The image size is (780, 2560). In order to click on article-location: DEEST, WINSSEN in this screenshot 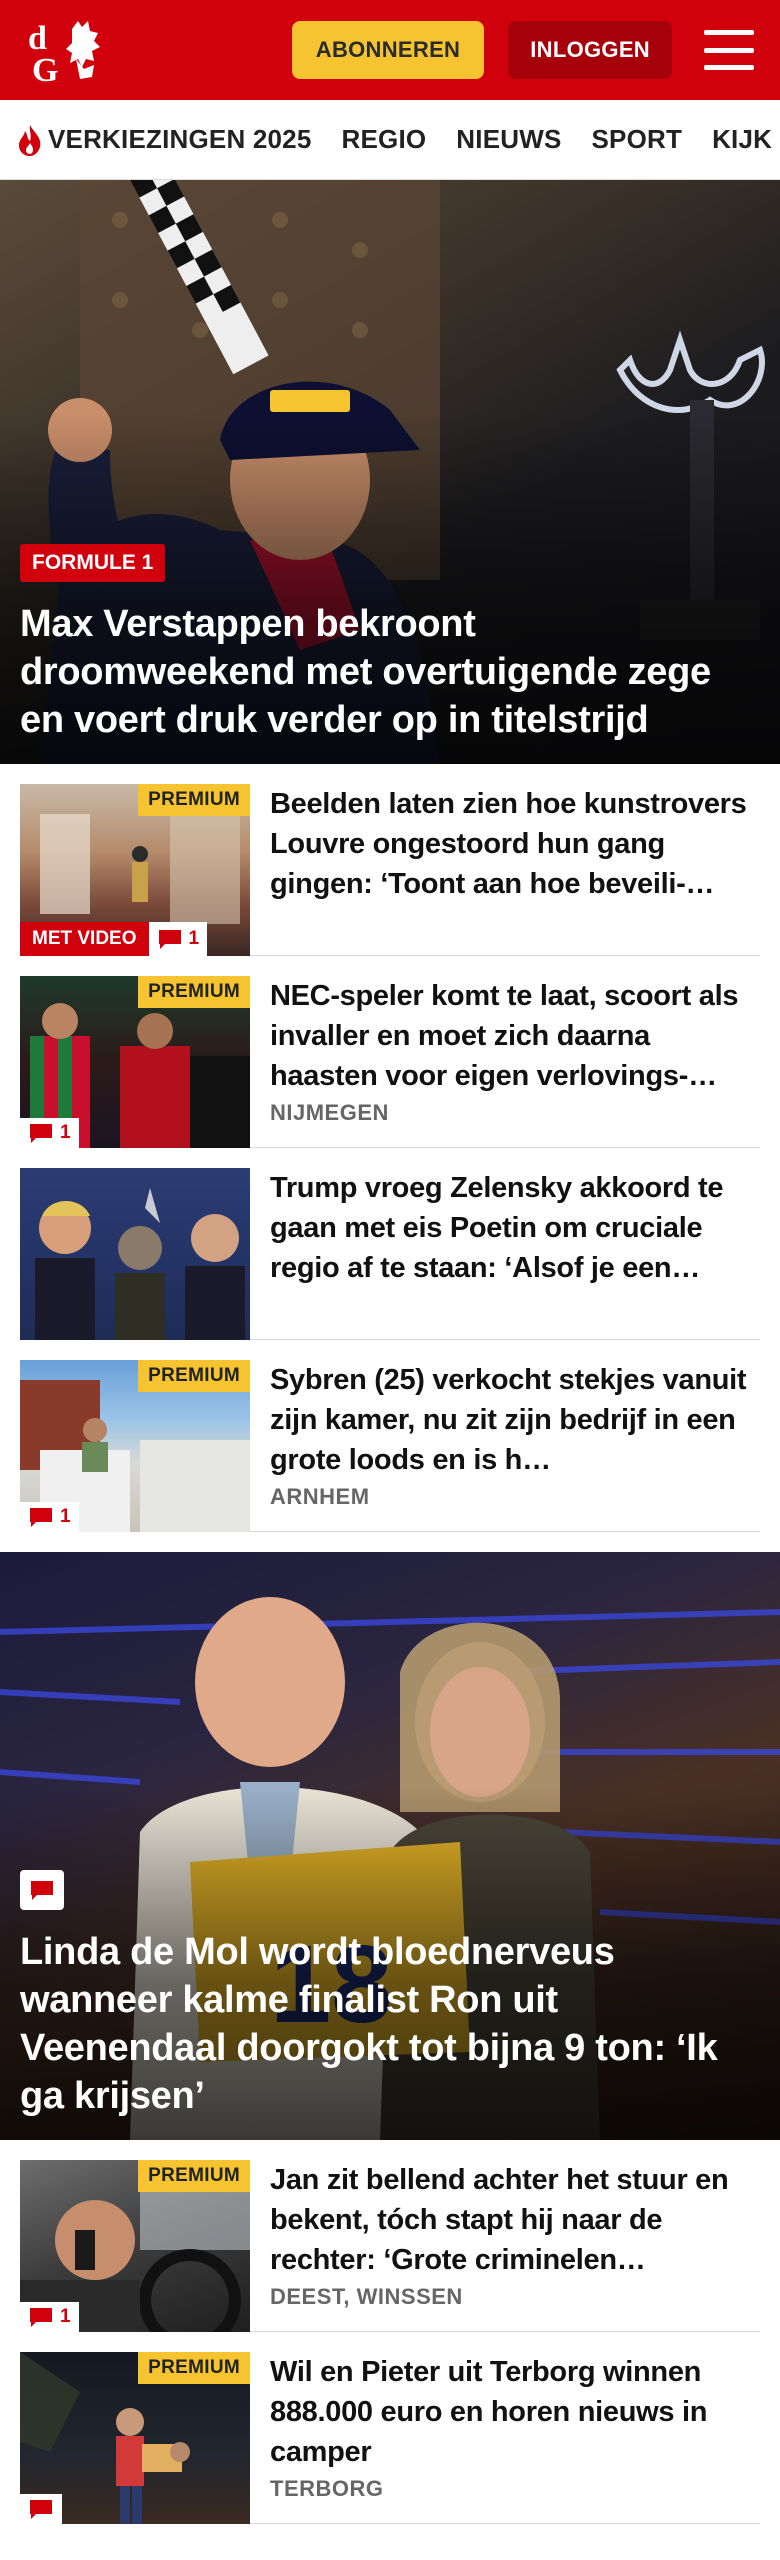, I will do `click(366, 2296)`.